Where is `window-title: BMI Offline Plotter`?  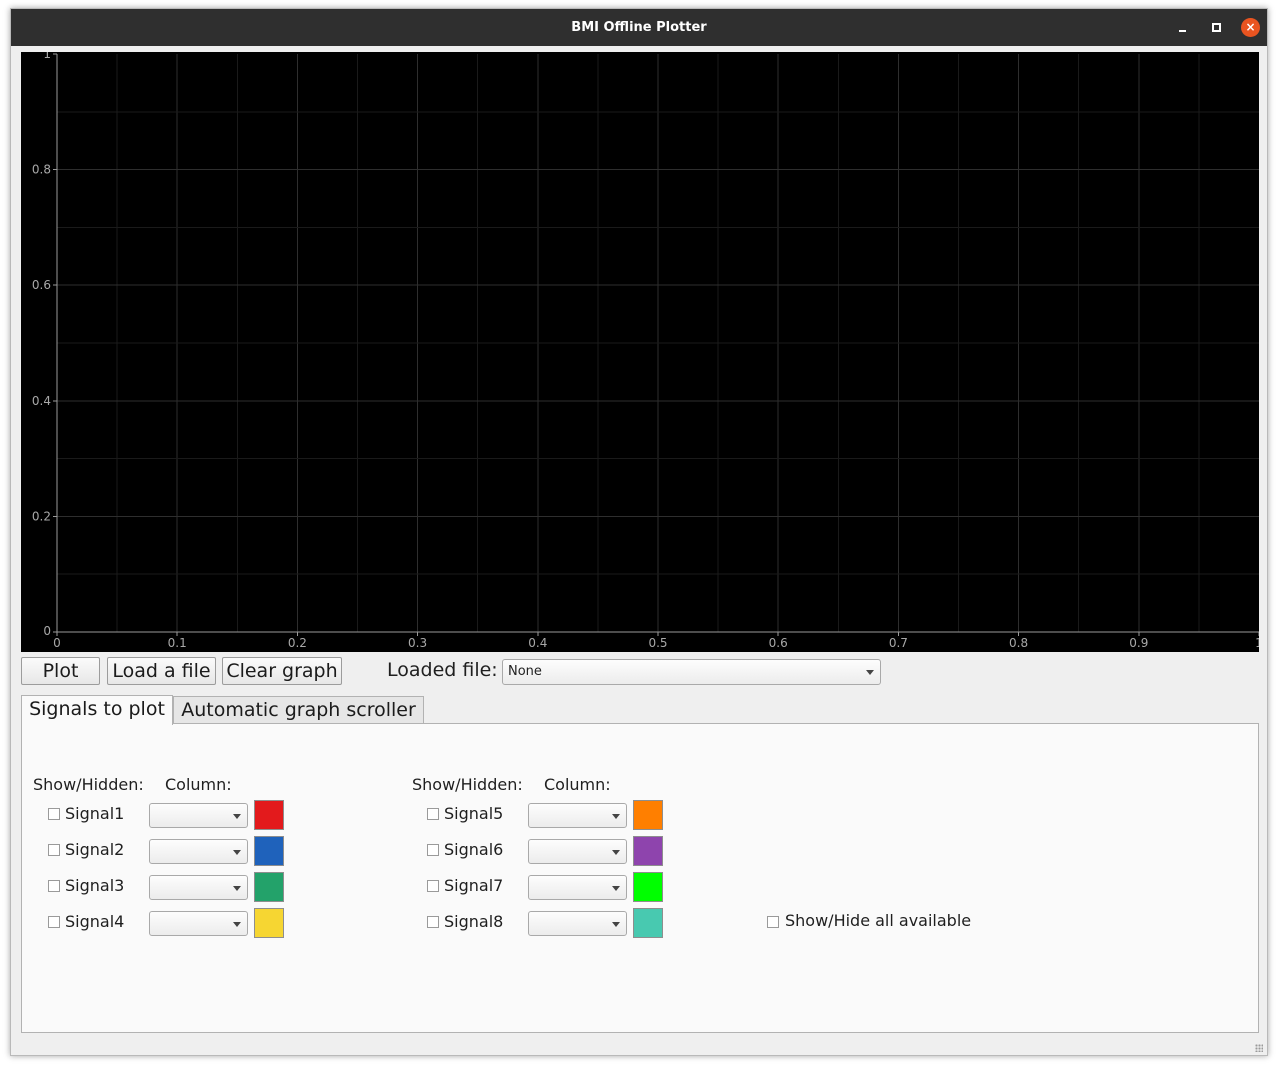 window-title: BMI Offline Plotter is located at coordinates (639, 27).